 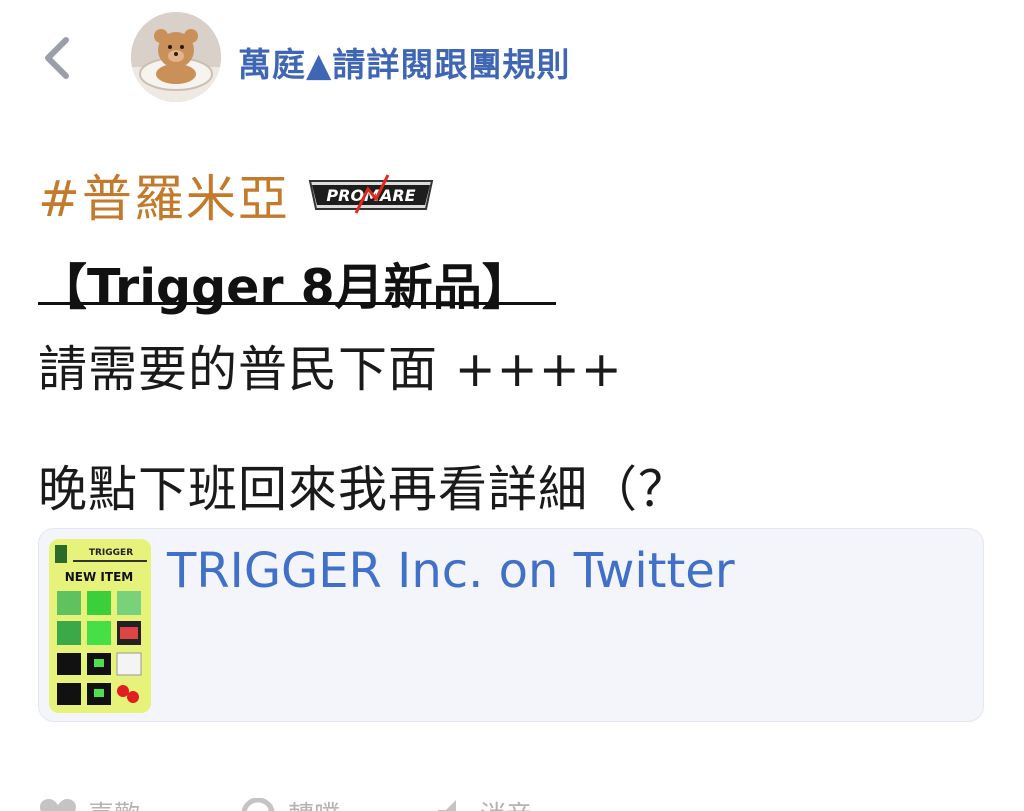 I want to click on post-text-line: 晚點下班回來我再看詳細（？, so click(x=363, y=489).